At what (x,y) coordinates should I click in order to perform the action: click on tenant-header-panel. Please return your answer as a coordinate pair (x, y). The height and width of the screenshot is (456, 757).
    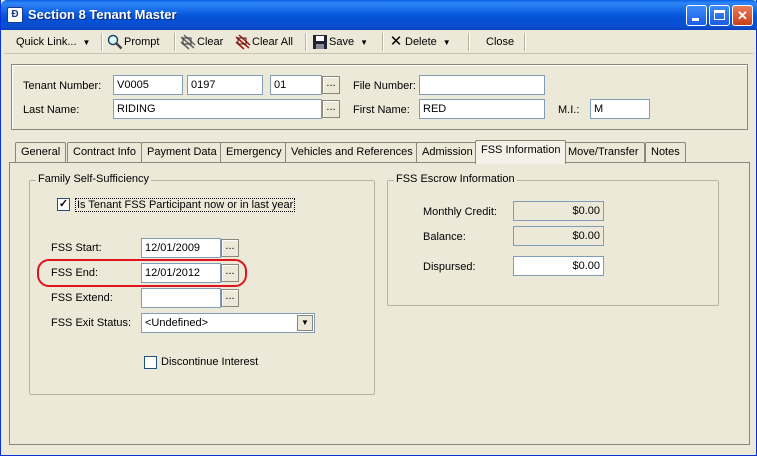
    Looking at the image, I should click on (379, 97).